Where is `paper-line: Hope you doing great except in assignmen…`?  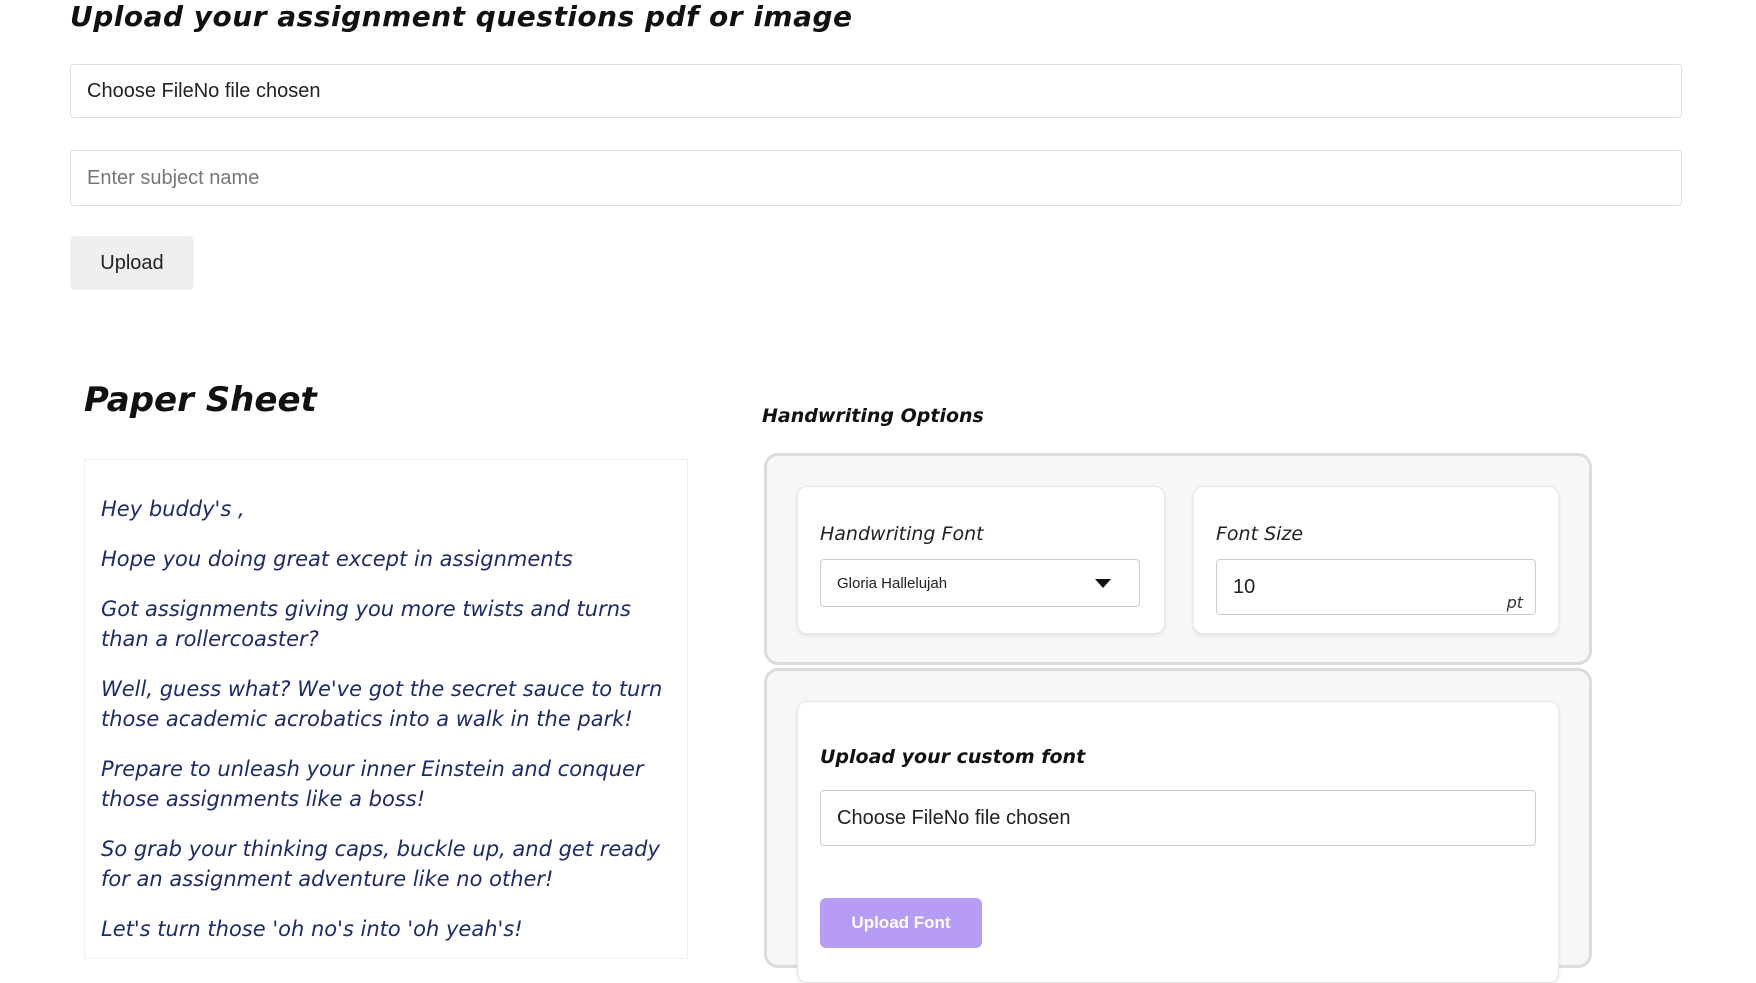 paper-line: Hope you doing great except in assignmen… is located at coordinates (337, 559).